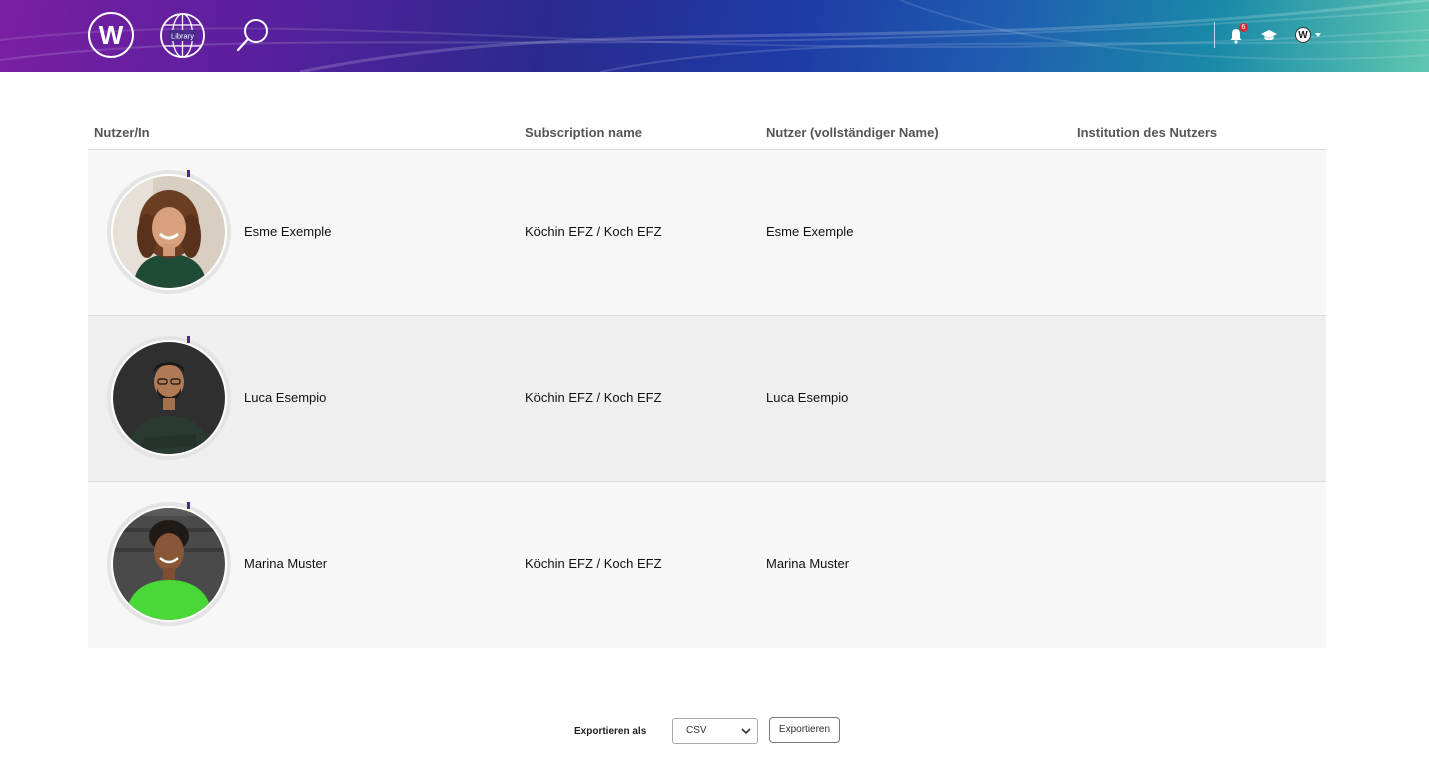  I want to click on home-logo-button: W, so click(111, 35).